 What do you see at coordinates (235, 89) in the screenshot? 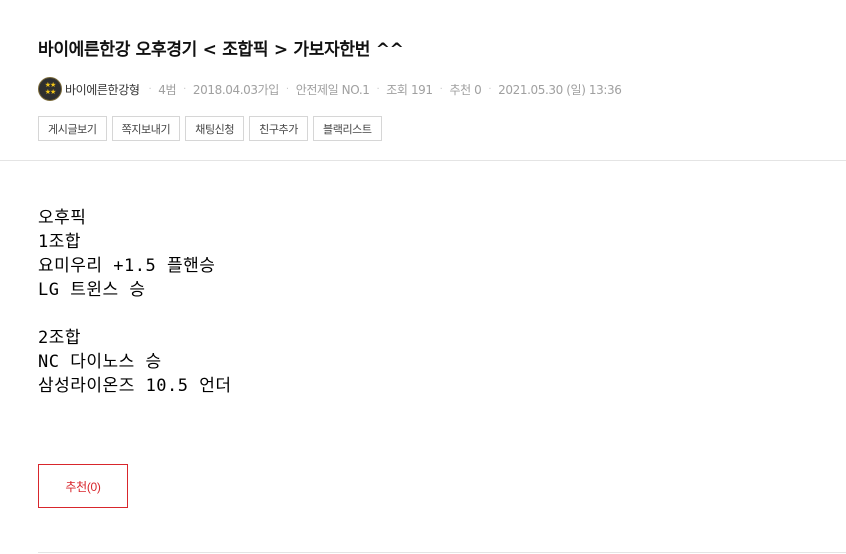
I see `join-date: 2018.04.03가입` at bounding box center [235, 89].